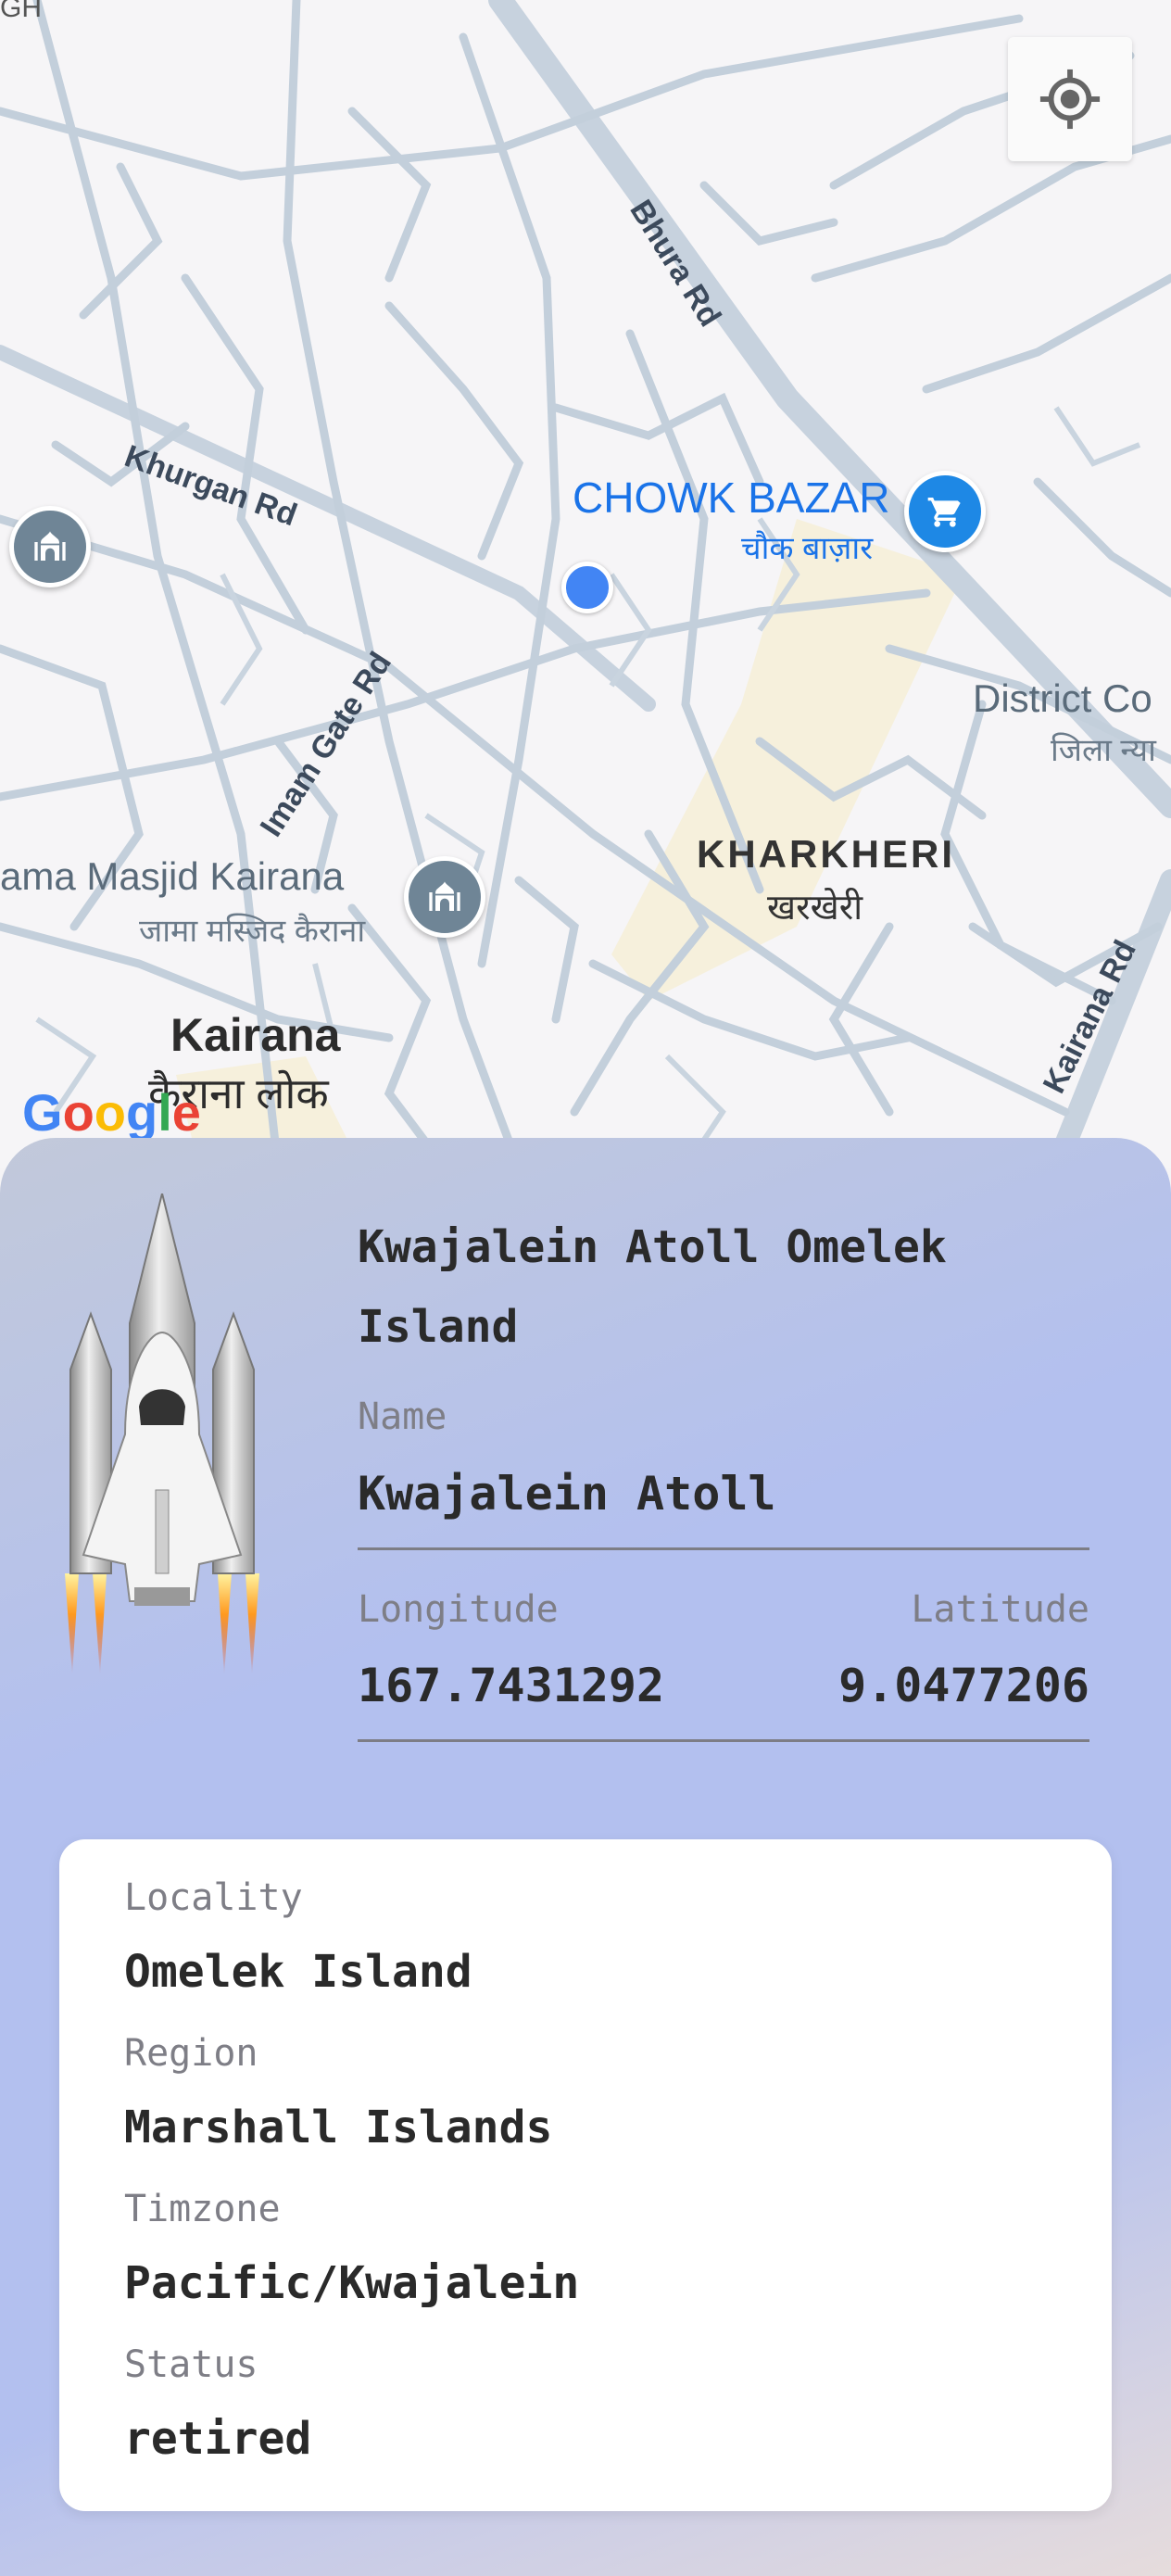 This screenshot has height=2576, width=1171. I want to click on map-label-district-court-hindi: जिला न्या, so click(1103, 750).